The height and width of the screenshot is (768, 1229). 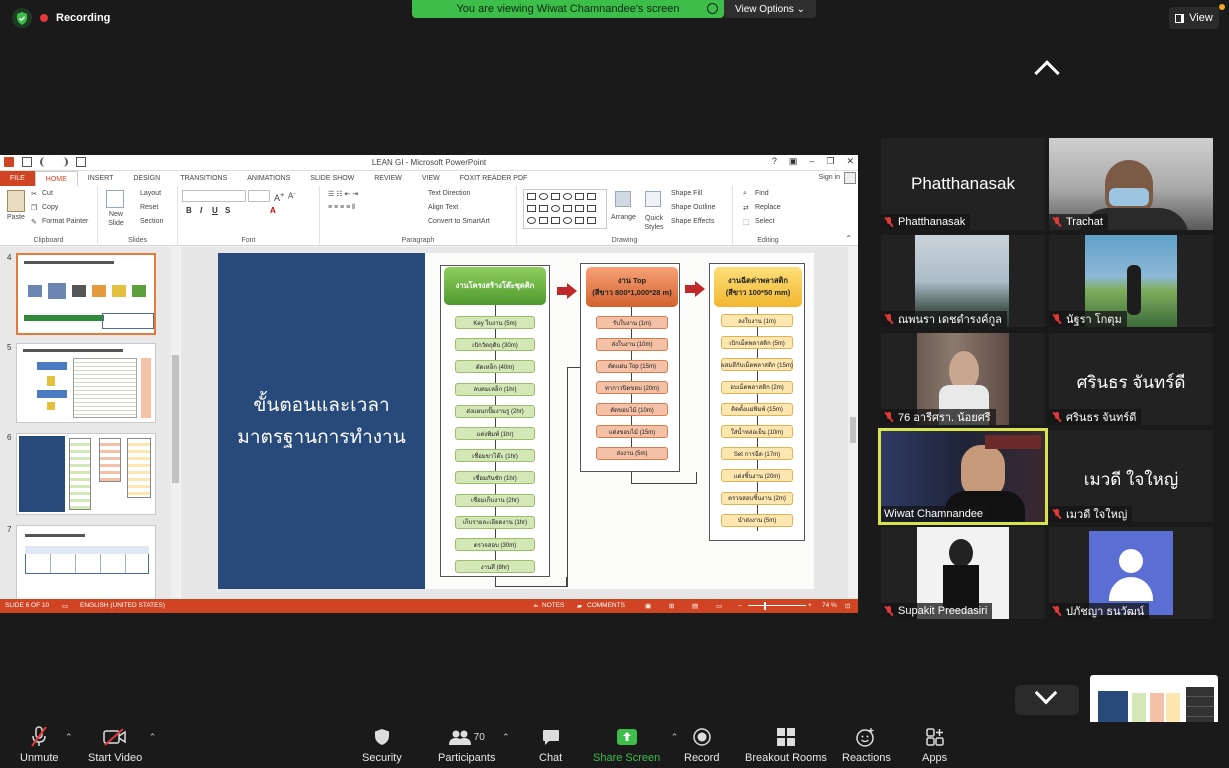 What do you see at coordinates (268, 178) in the screenshot?
I see `tab-animations: ANIMATIONS` at bounding box center [268, 178].